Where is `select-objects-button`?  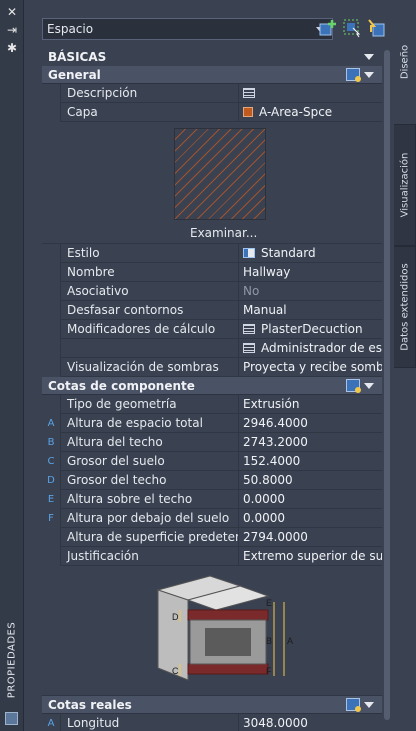
select-objects-button is located at coordinates (352, 28).